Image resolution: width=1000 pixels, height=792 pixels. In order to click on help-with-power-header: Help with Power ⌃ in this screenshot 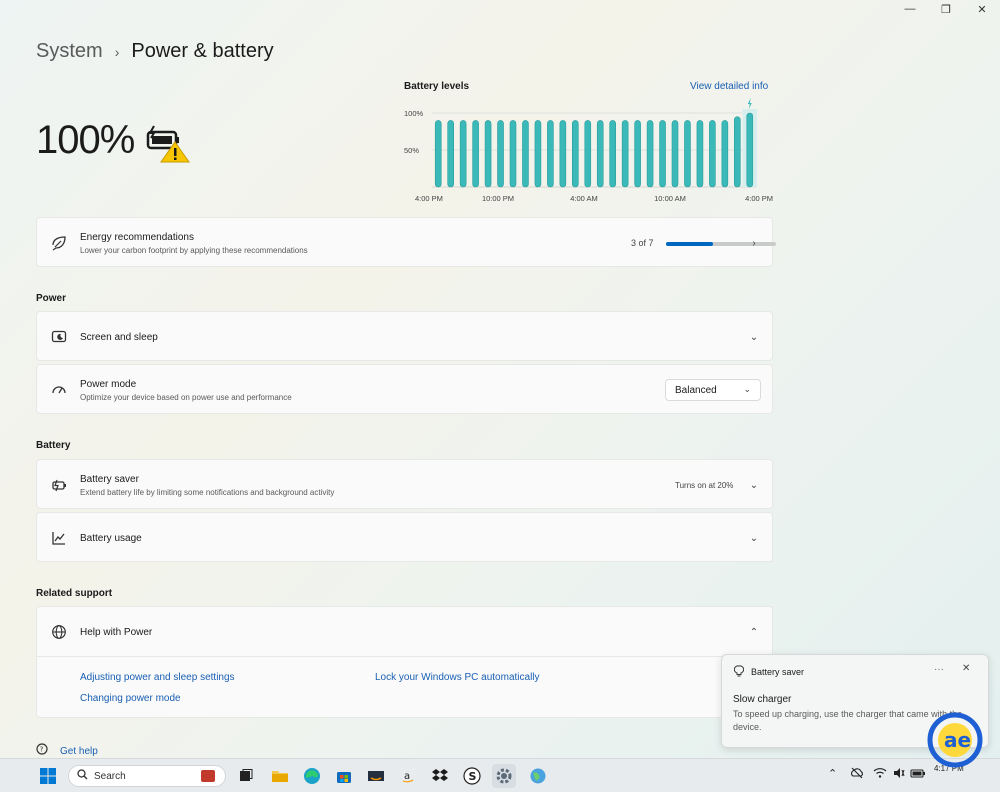, I will do `click(404, 632)`.